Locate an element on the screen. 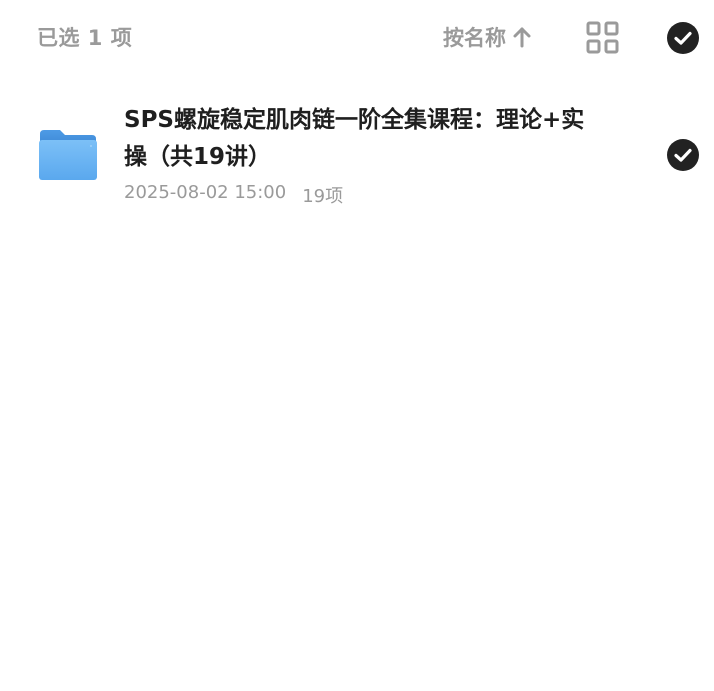 The image size is (714, 691). folder-icon is located at coordinates (68, 155).